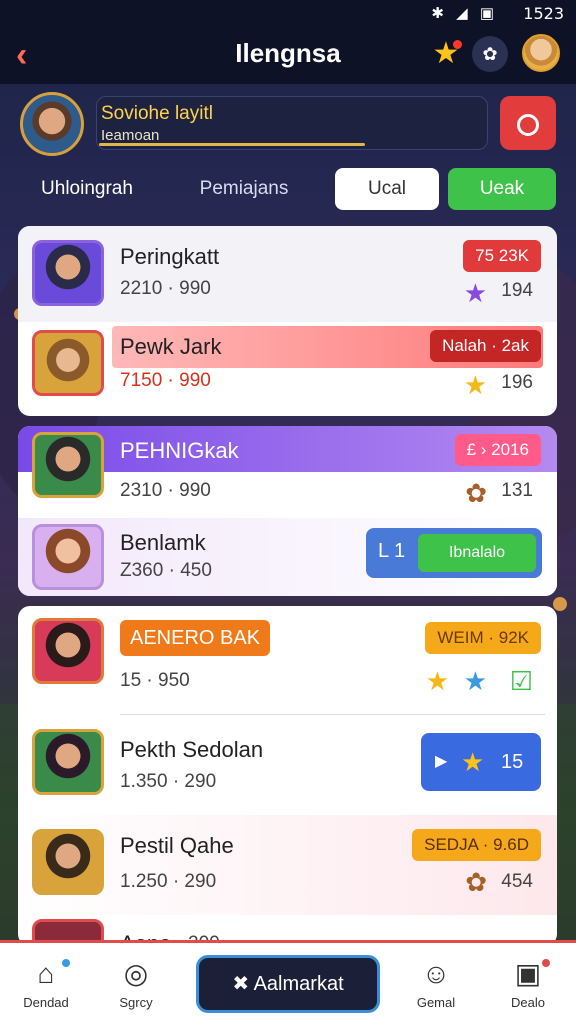  Describe the element at coordinates (165, 490) in the screenshot. I see `player-score: 2310 · 990` at that location.